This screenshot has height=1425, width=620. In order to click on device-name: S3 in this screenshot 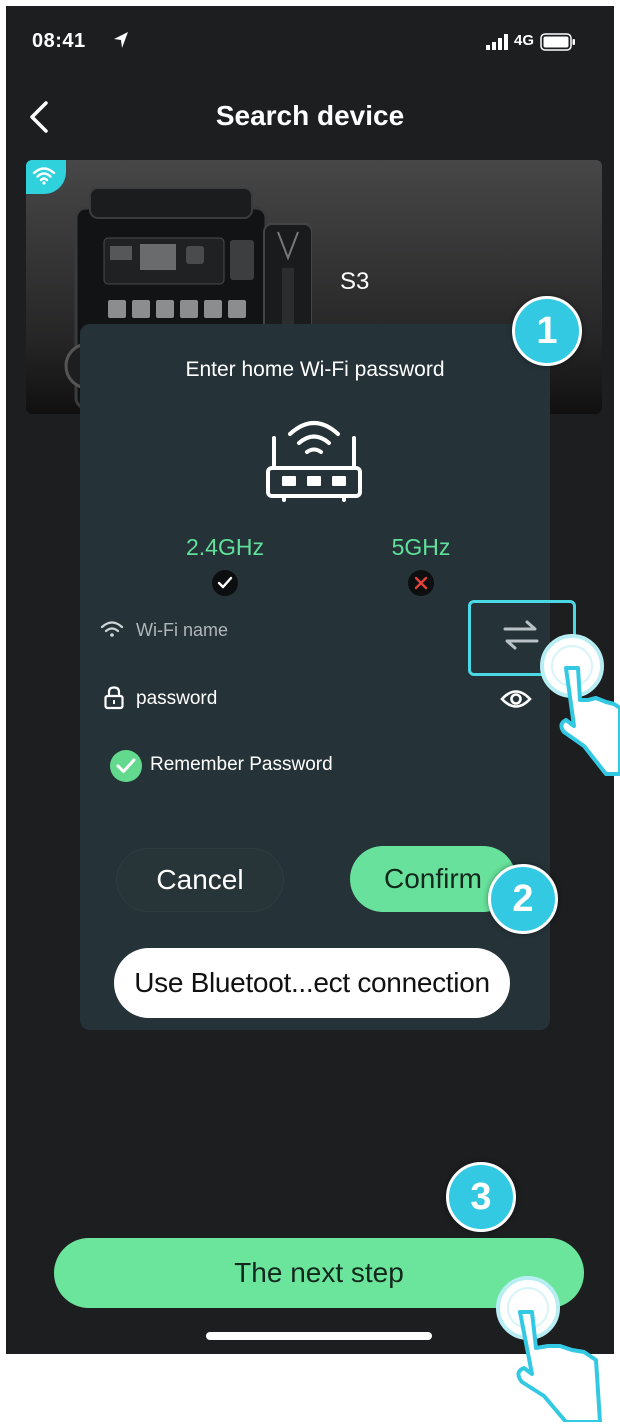, I will do `click(355, 281)`.